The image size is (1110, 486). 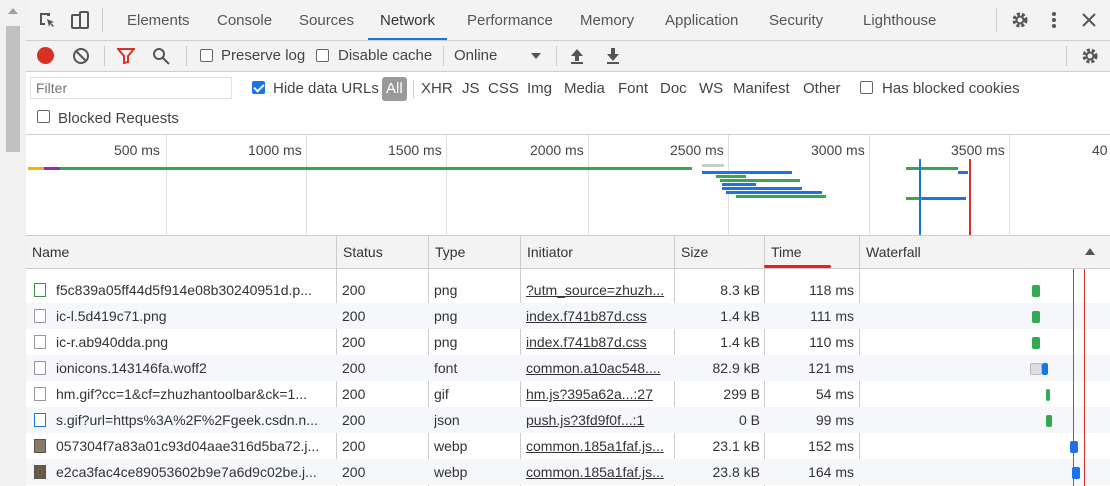 I want to click on tab-elements: Elements, so click(x=158, y=20).